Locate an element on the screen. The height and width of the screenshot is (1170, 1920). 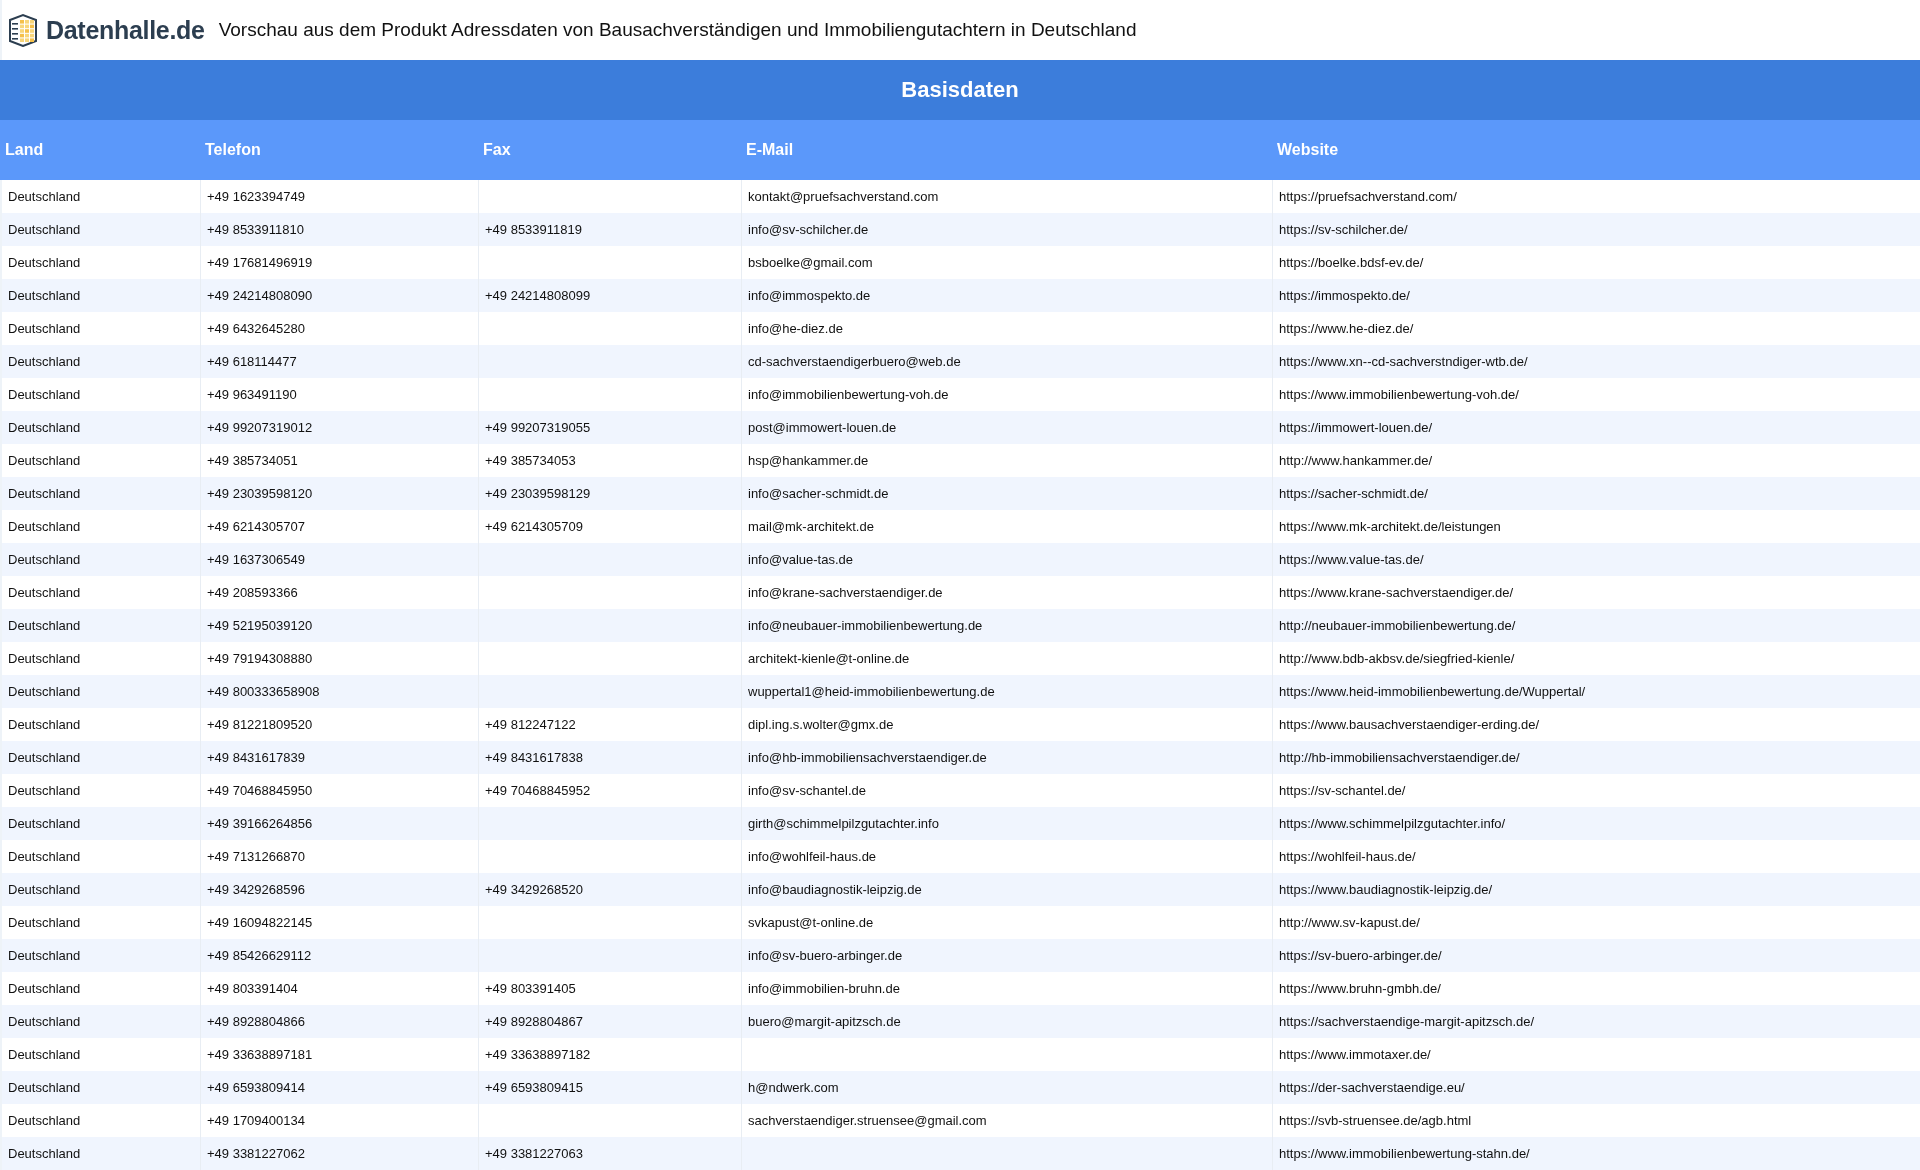
table-cell: https://sacher-schmidt.de/ is located at coordinates (1353, 493).